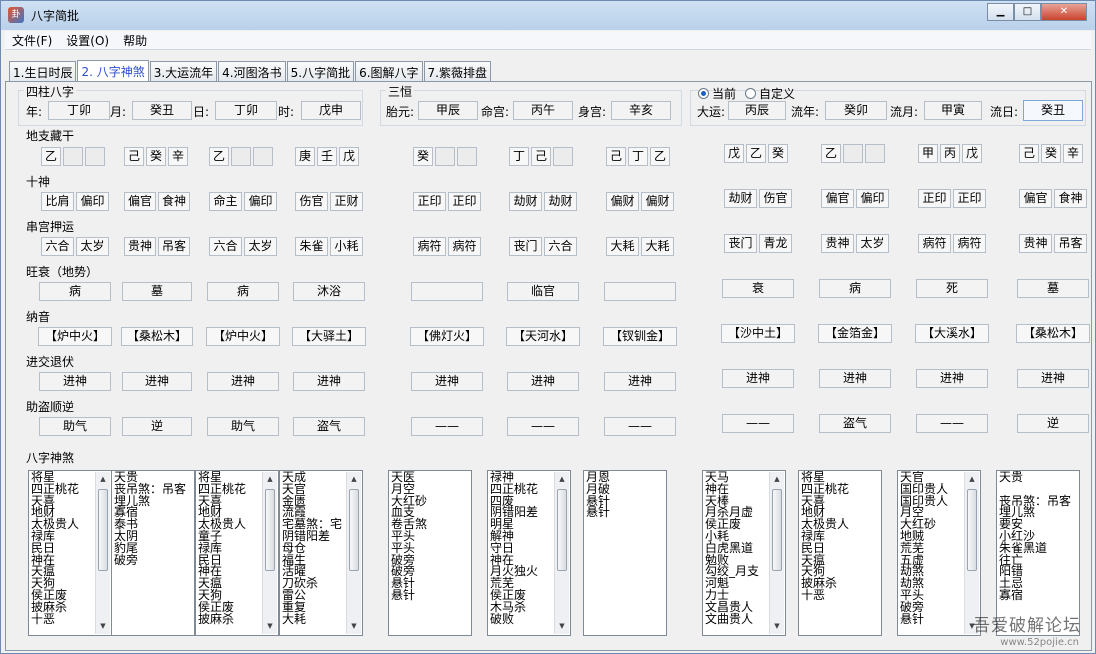  Describe the element at coordinates (495, 112) in the screenshot. I see `minggong-label: 命宫:` at that location.